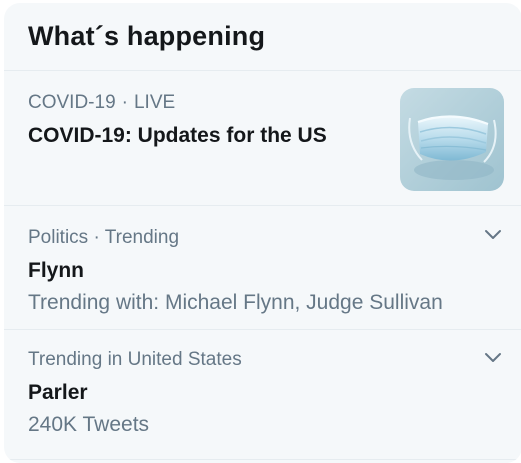  What do you see at coordinates (58, 392) in the screenshot?
I see `trend-title: Parler` at bounding box center [58, 392].